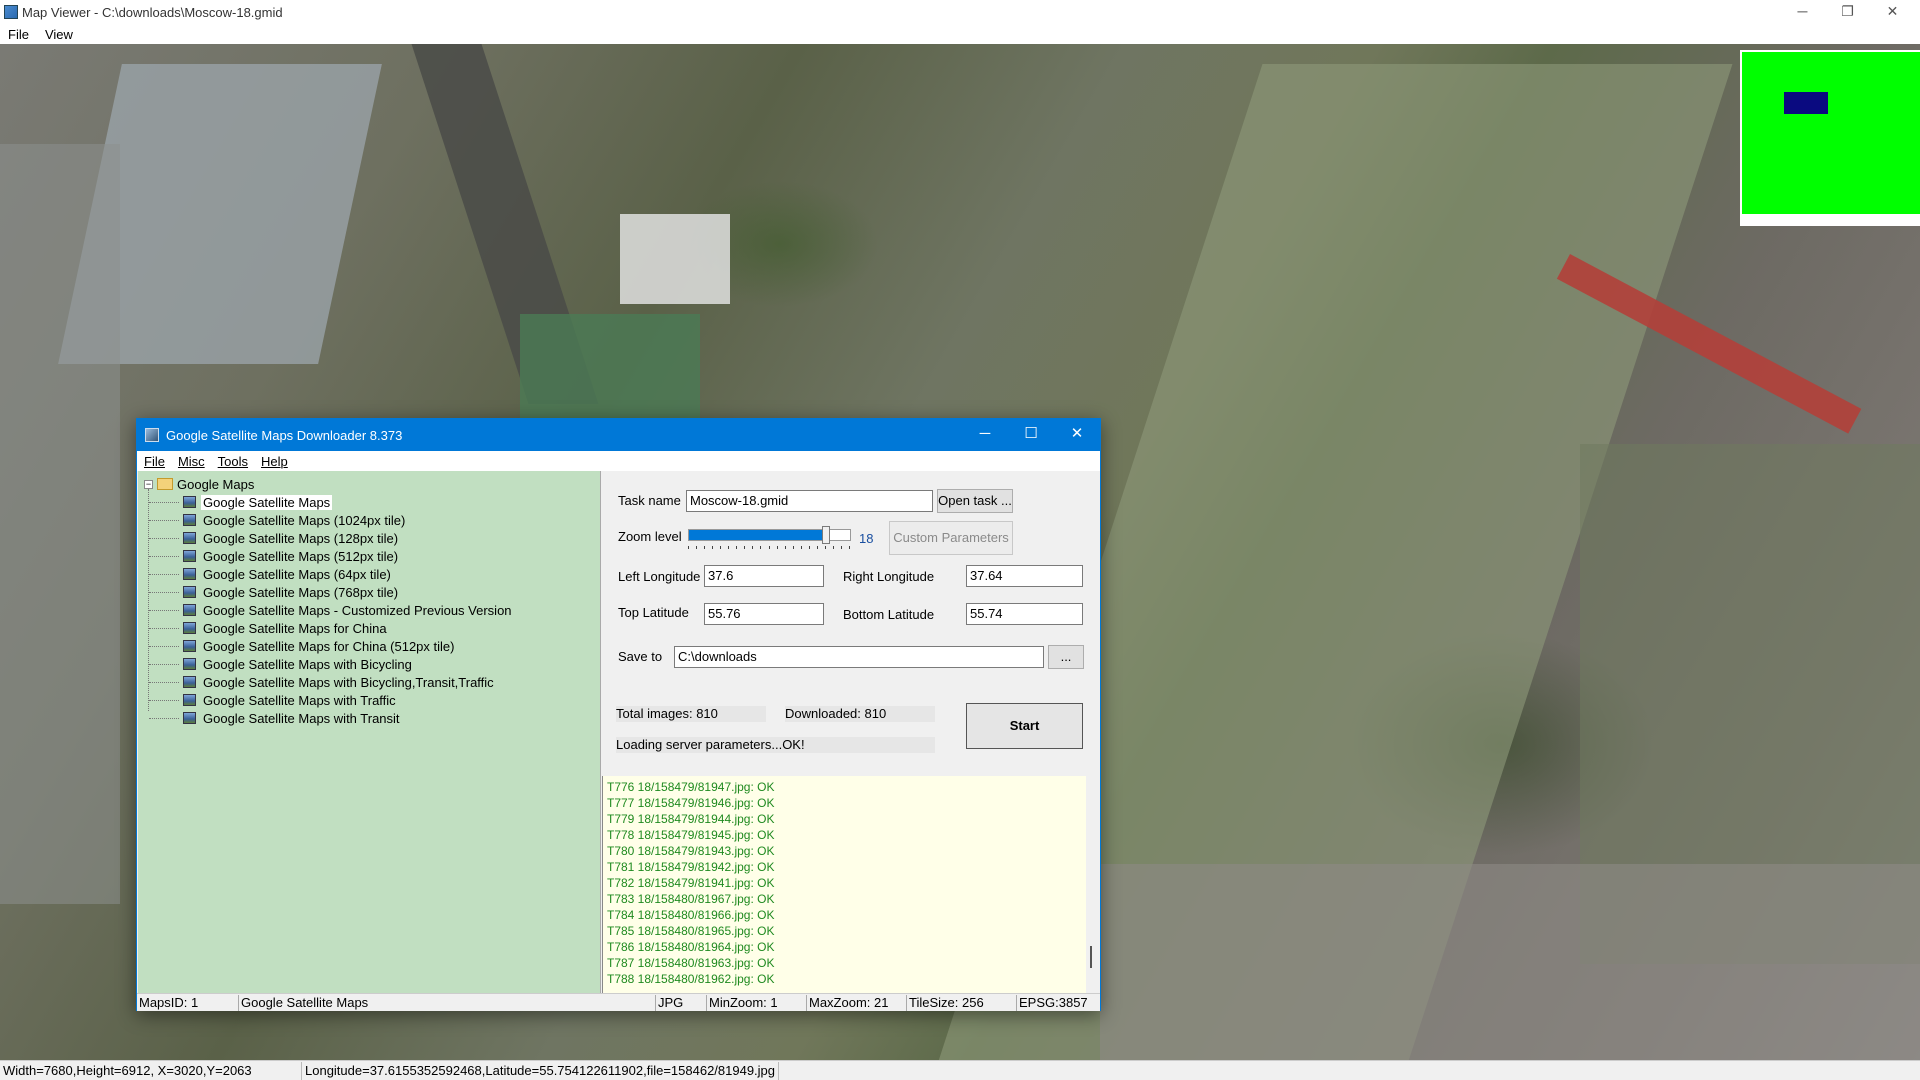  I want to click on zoom-slider, so click(768, 538).